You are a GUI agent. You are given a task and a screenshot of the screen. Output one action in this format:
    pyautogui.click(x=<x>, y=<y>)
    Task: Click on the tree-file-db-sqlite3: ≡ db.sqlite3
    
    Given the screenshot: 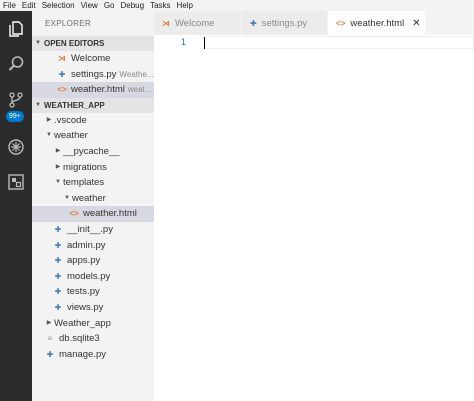 What is the action you would take?
    pyautogui.click(x=93, y=339)
    